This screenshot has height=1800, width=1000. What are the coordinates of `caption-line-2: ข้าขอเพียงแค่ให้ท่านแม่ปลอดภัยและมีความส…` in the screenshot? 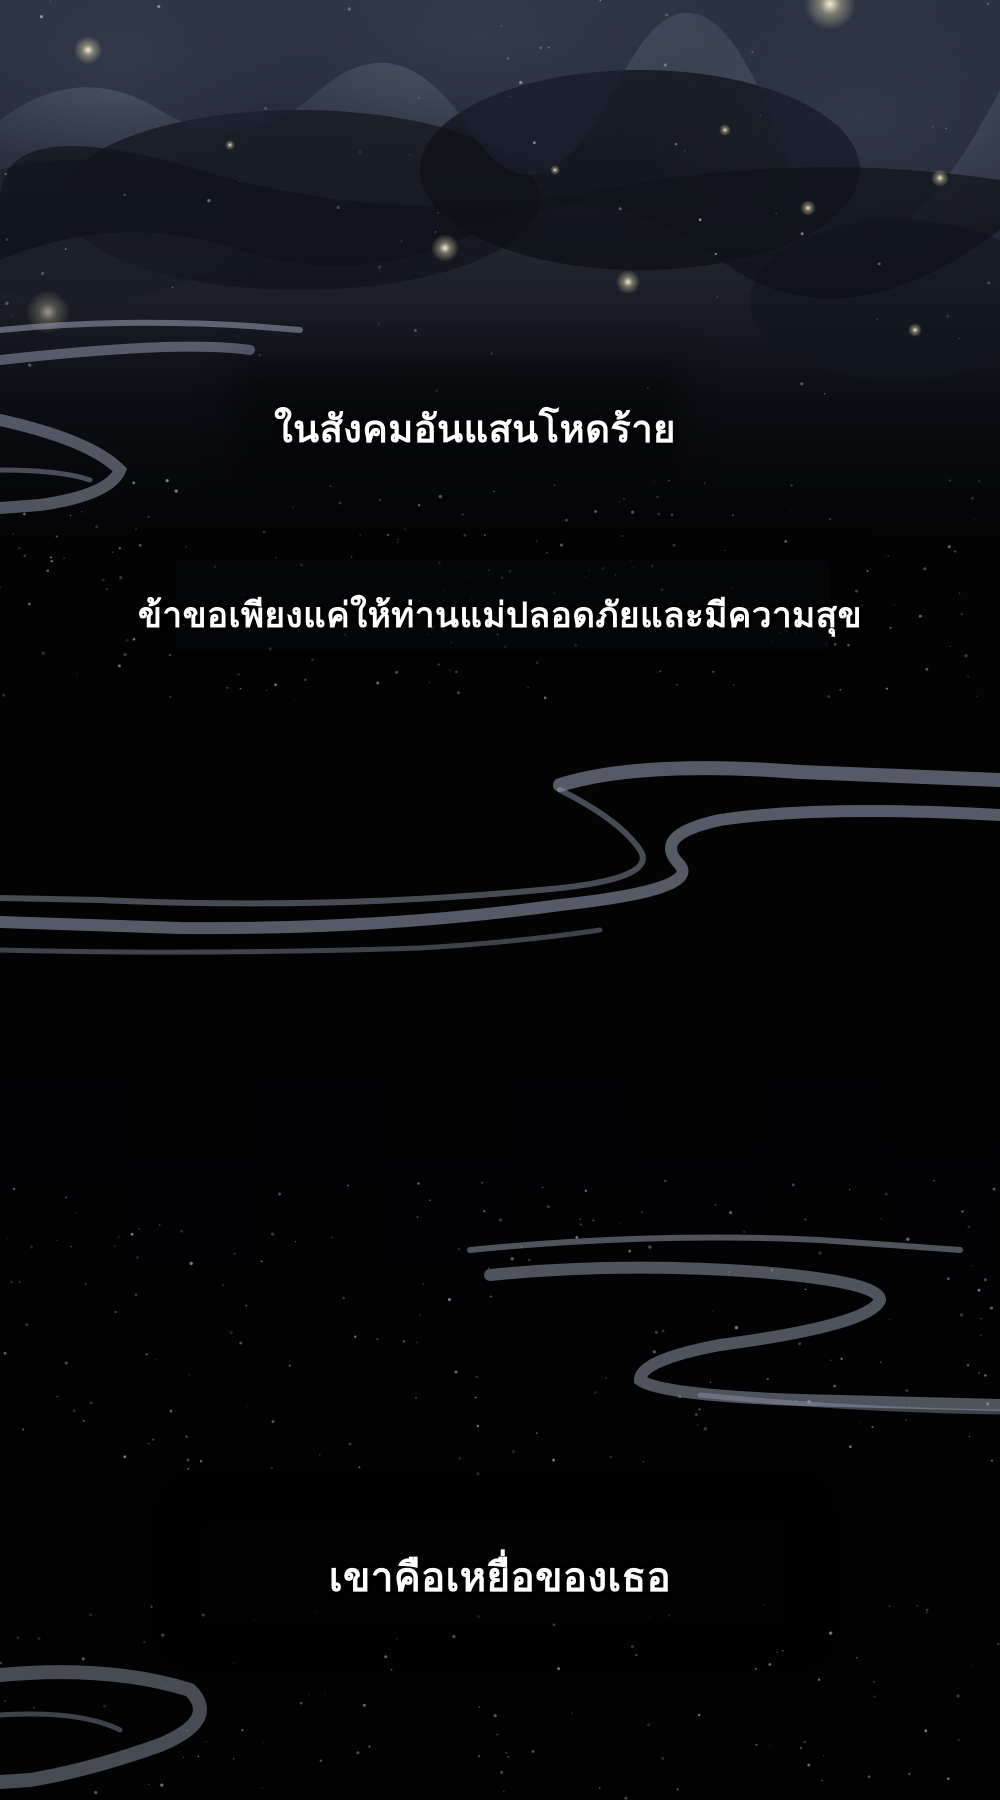 It's located at (500, 616).